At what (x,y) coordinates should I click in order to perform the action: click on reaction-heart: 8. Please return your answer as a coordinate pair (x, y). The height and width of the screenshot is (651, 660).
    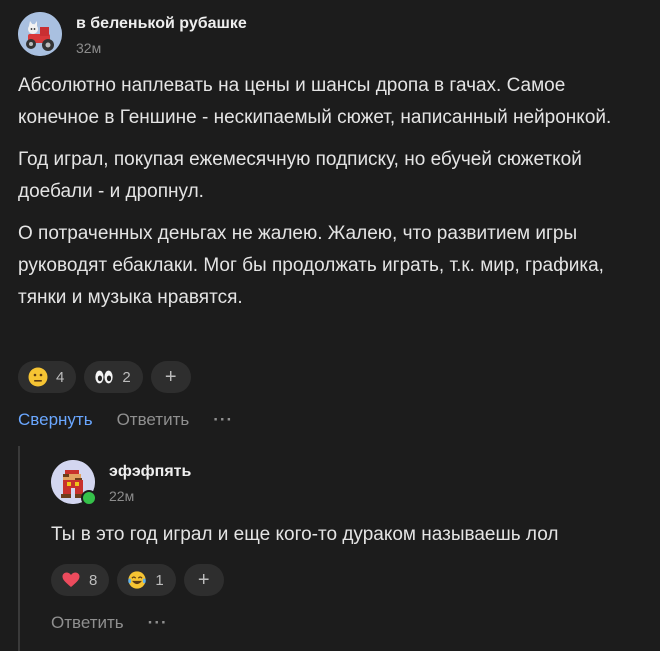
    Looking at the image, I should click on (80, 580).